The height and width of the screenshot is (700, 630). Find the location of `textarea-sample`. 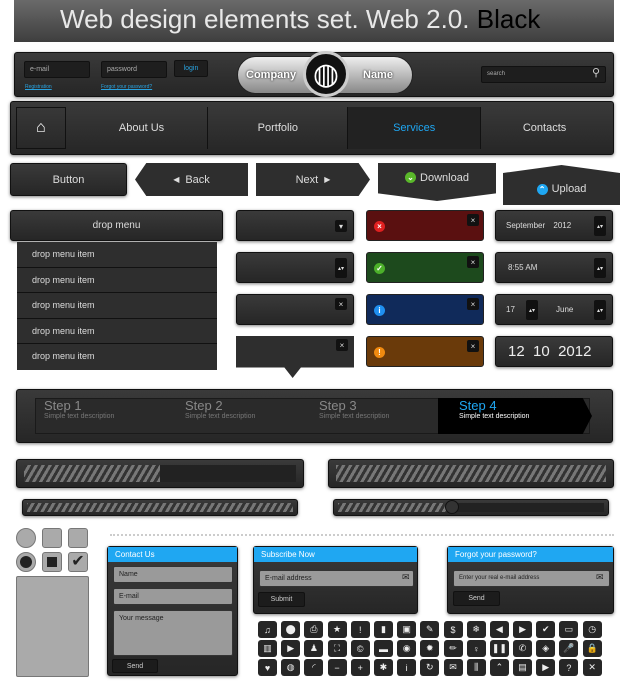

textarea-sample is located at coordinates (52, 626).